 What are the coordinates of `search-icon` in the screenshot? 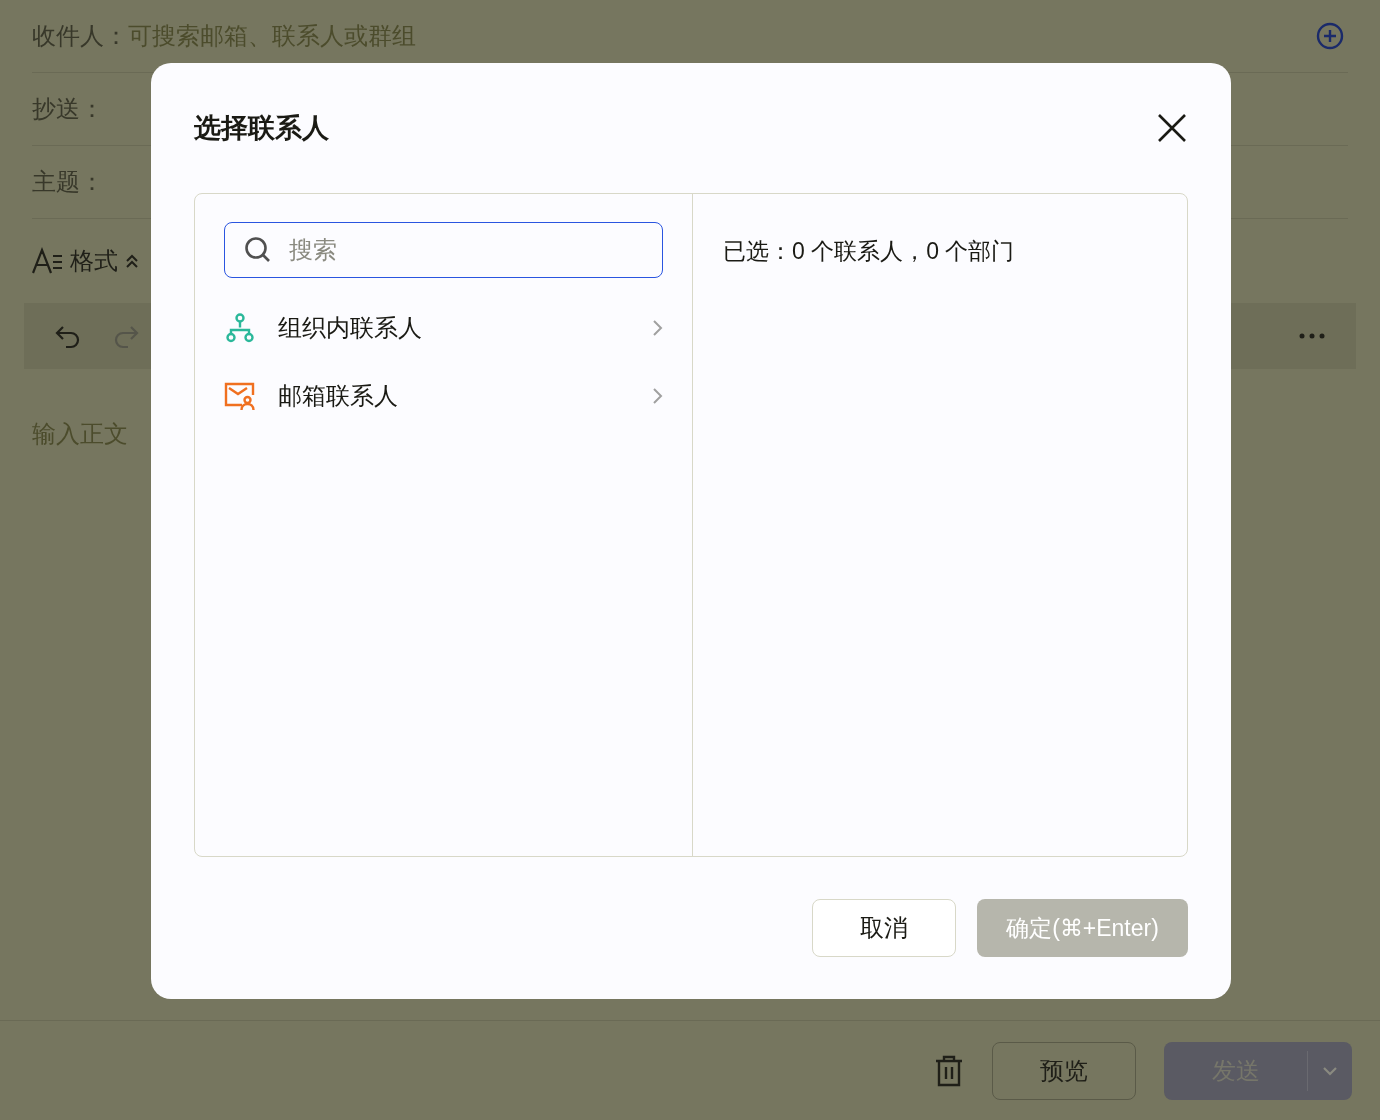 It's located at (258, 250).